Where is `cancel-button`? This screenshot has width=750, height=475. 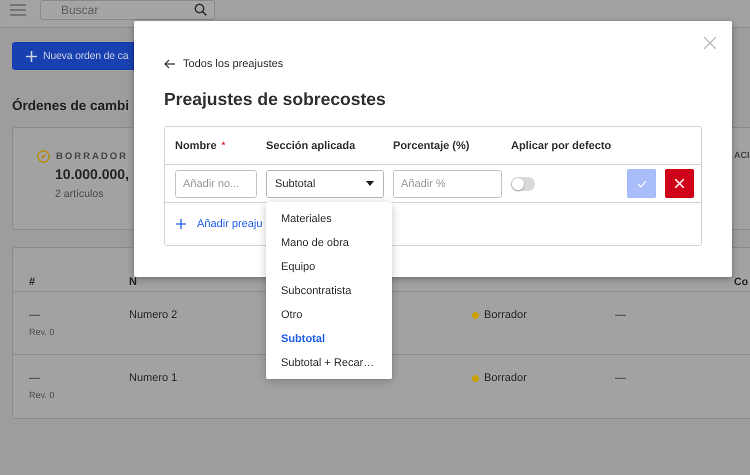
cancel-button is located at coordinates (679, 183).